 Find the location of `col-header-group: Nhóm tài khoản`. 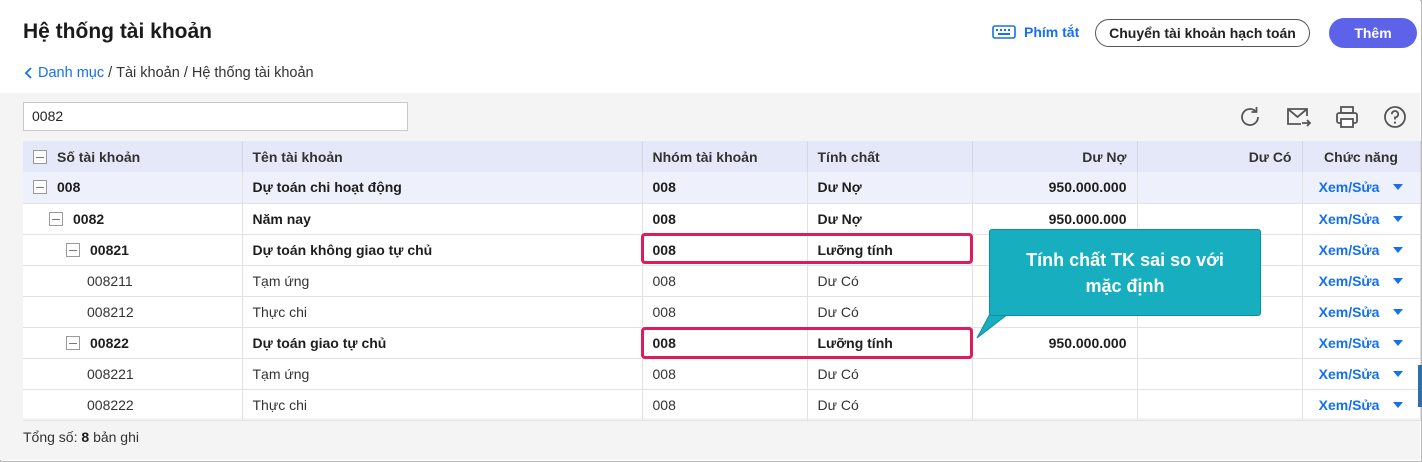

col-header-group: Nhóm tài khoản is located at coordinates (725, 156).